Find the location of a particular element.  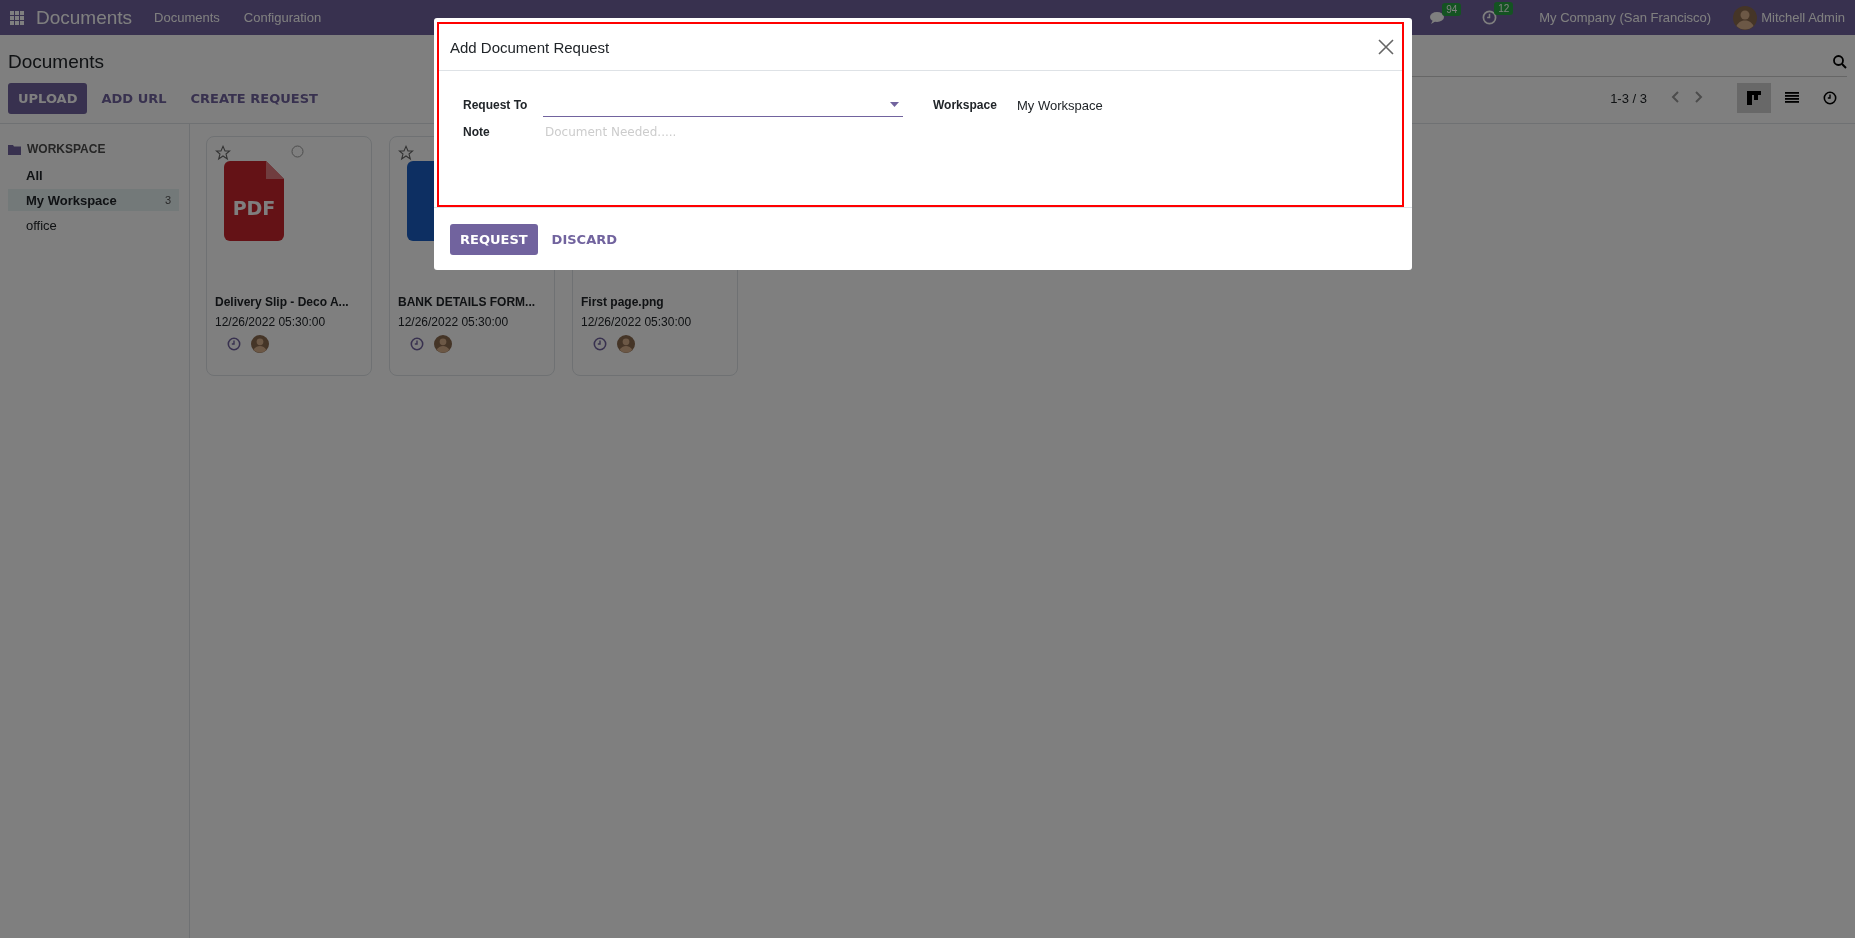

pager-value: 1-3 / 3 is located at coordinates (1628, 98).